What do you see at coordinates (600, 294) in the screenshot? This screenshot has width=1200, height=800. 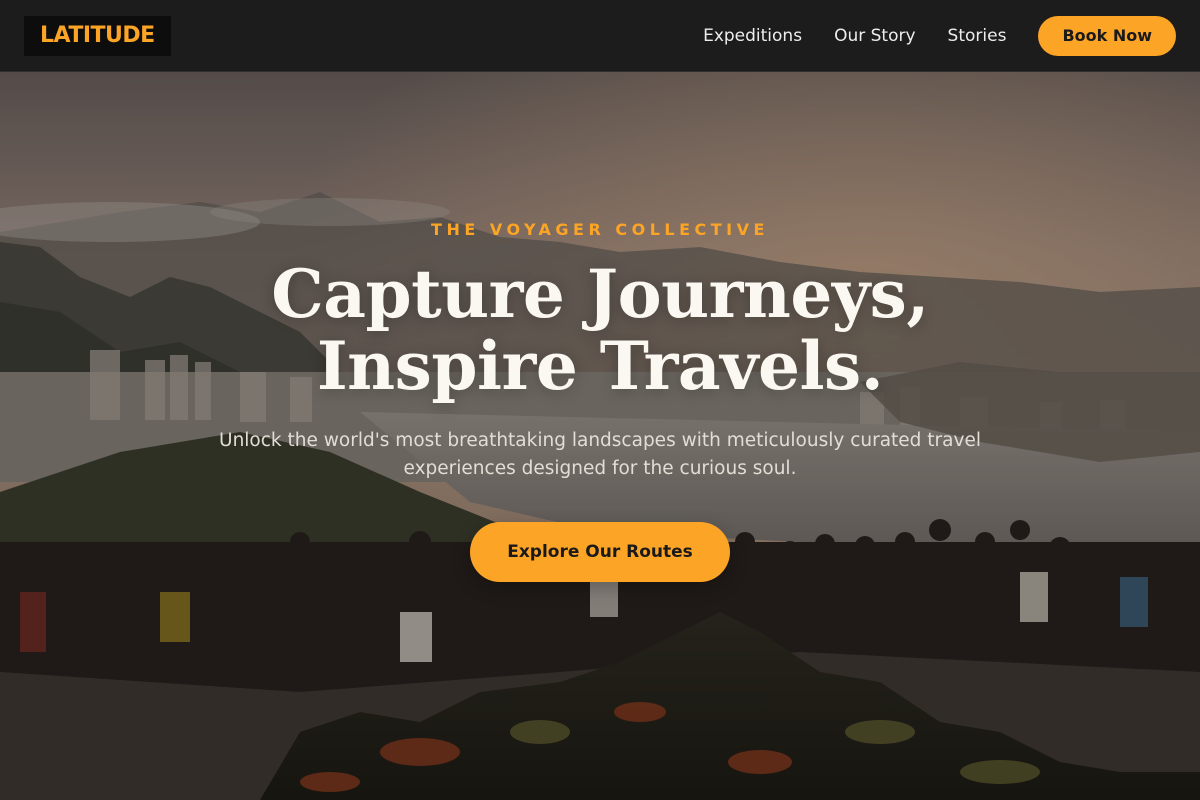 I see `hero-headline-line-1: Capture Journeys,` at bounding box center [600, 294].